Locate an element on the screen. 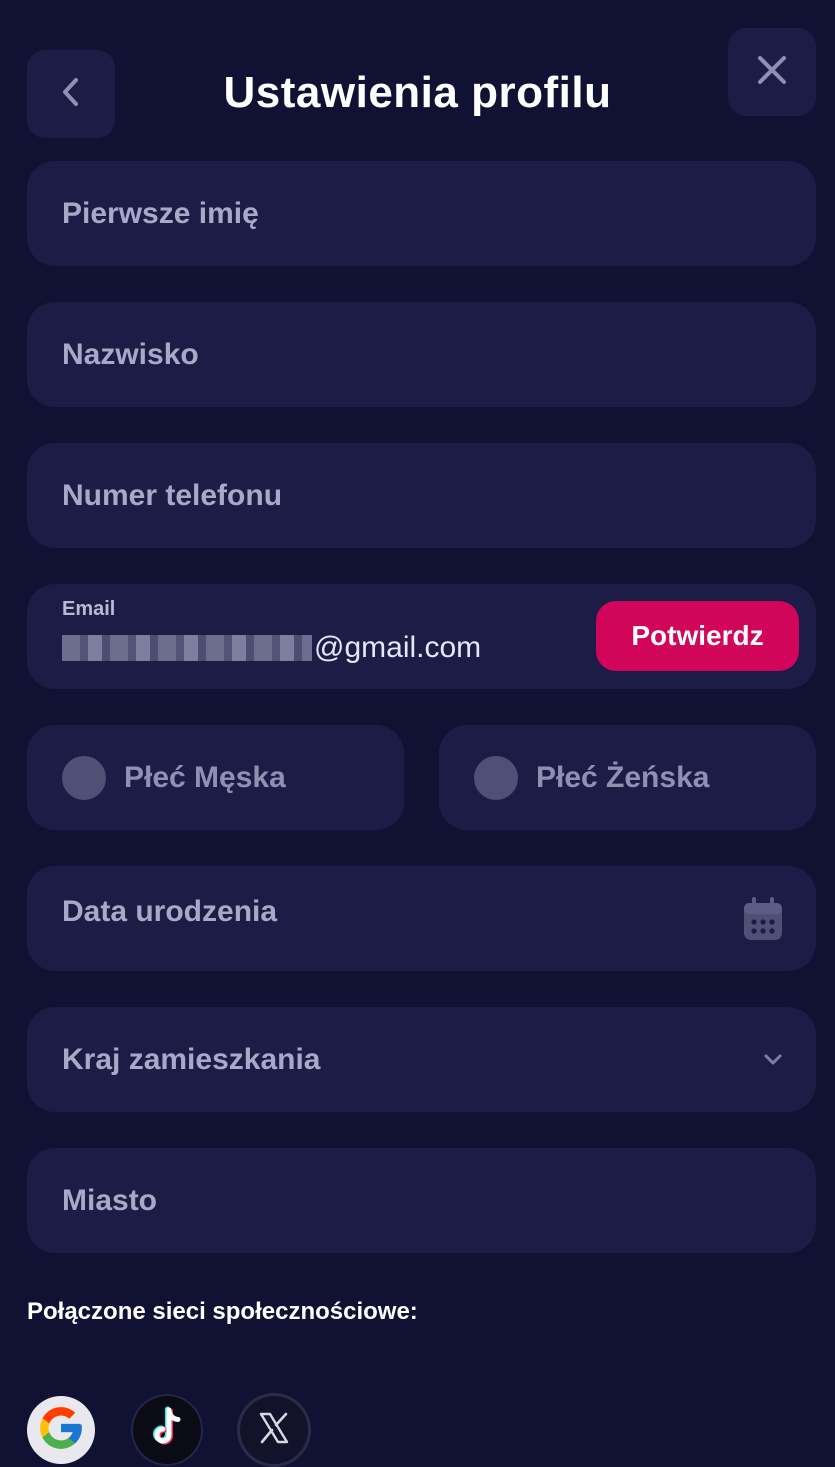 This screenshot has width=835, height=1467. city-field: Miasto is located at coordinates (421, 1200).